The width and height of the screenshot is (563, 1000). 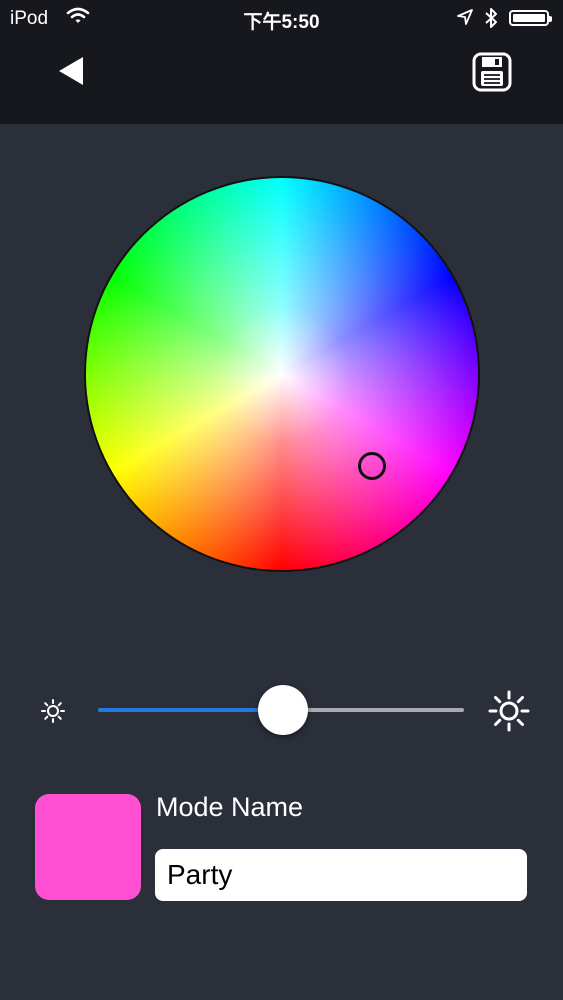 I want to click on floppy-disk-icon, so click(x=492, y=72).